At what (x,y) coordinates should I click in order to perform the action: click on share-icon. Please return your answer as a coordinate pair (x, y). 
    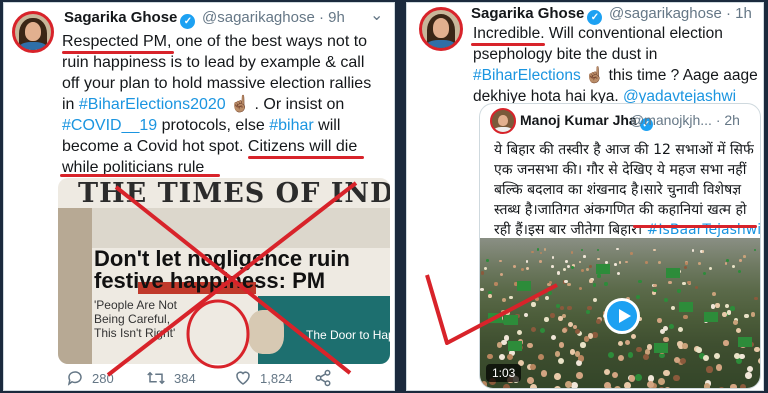
    Looking at the image, I should click on (323, 378).